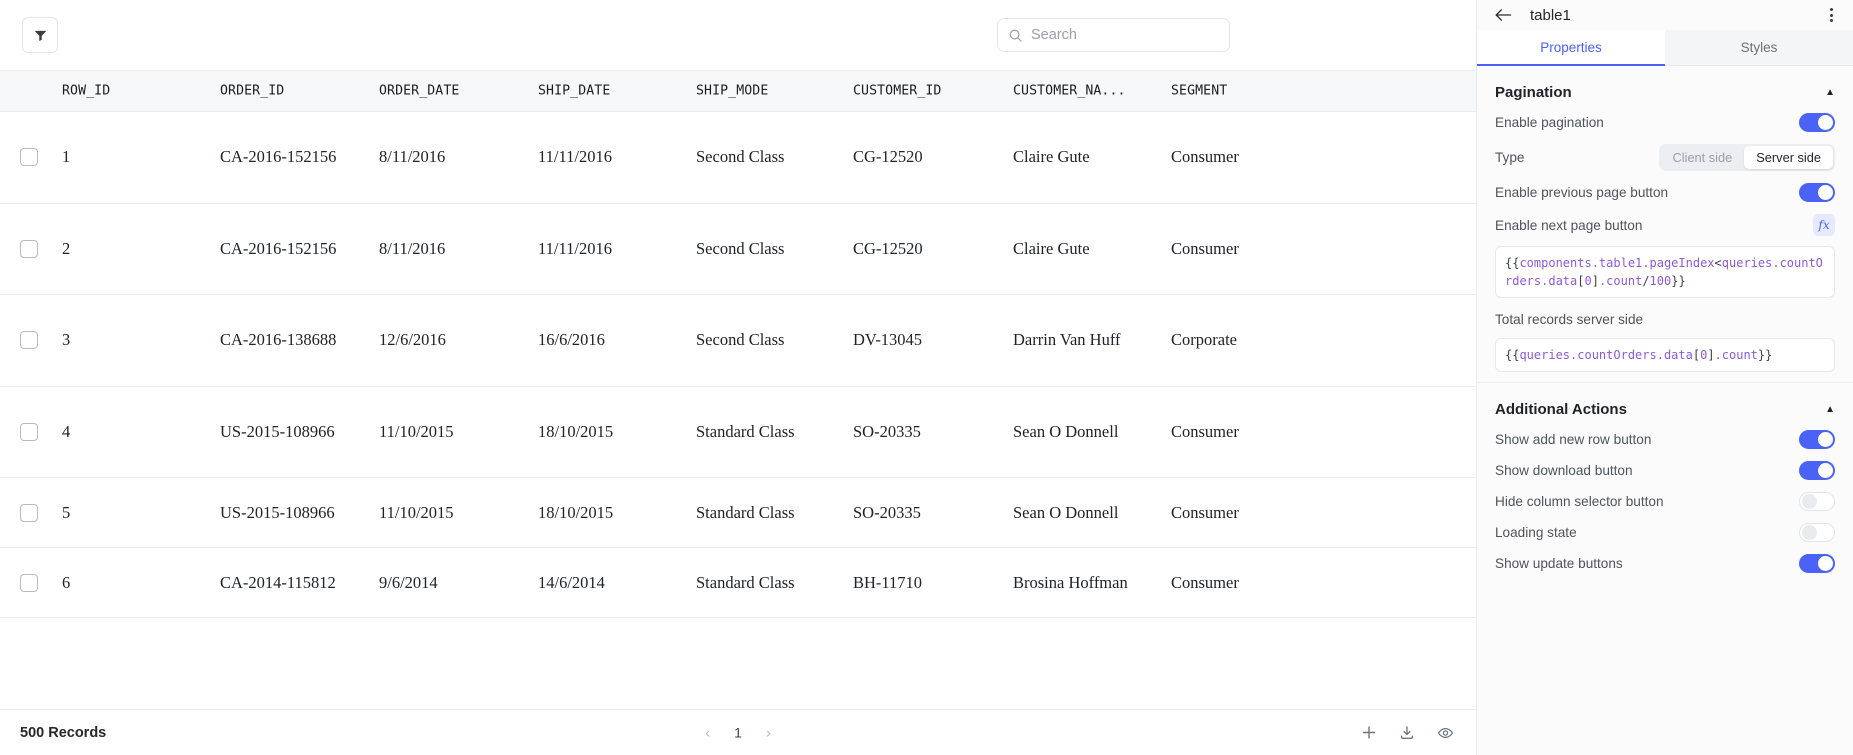 The width and height of the screenshot is (1853, 755). What do you see at coordinates (66, 248) in the screenshot?
I see `cell-row-id: 2` at bounding box center [66, 248].